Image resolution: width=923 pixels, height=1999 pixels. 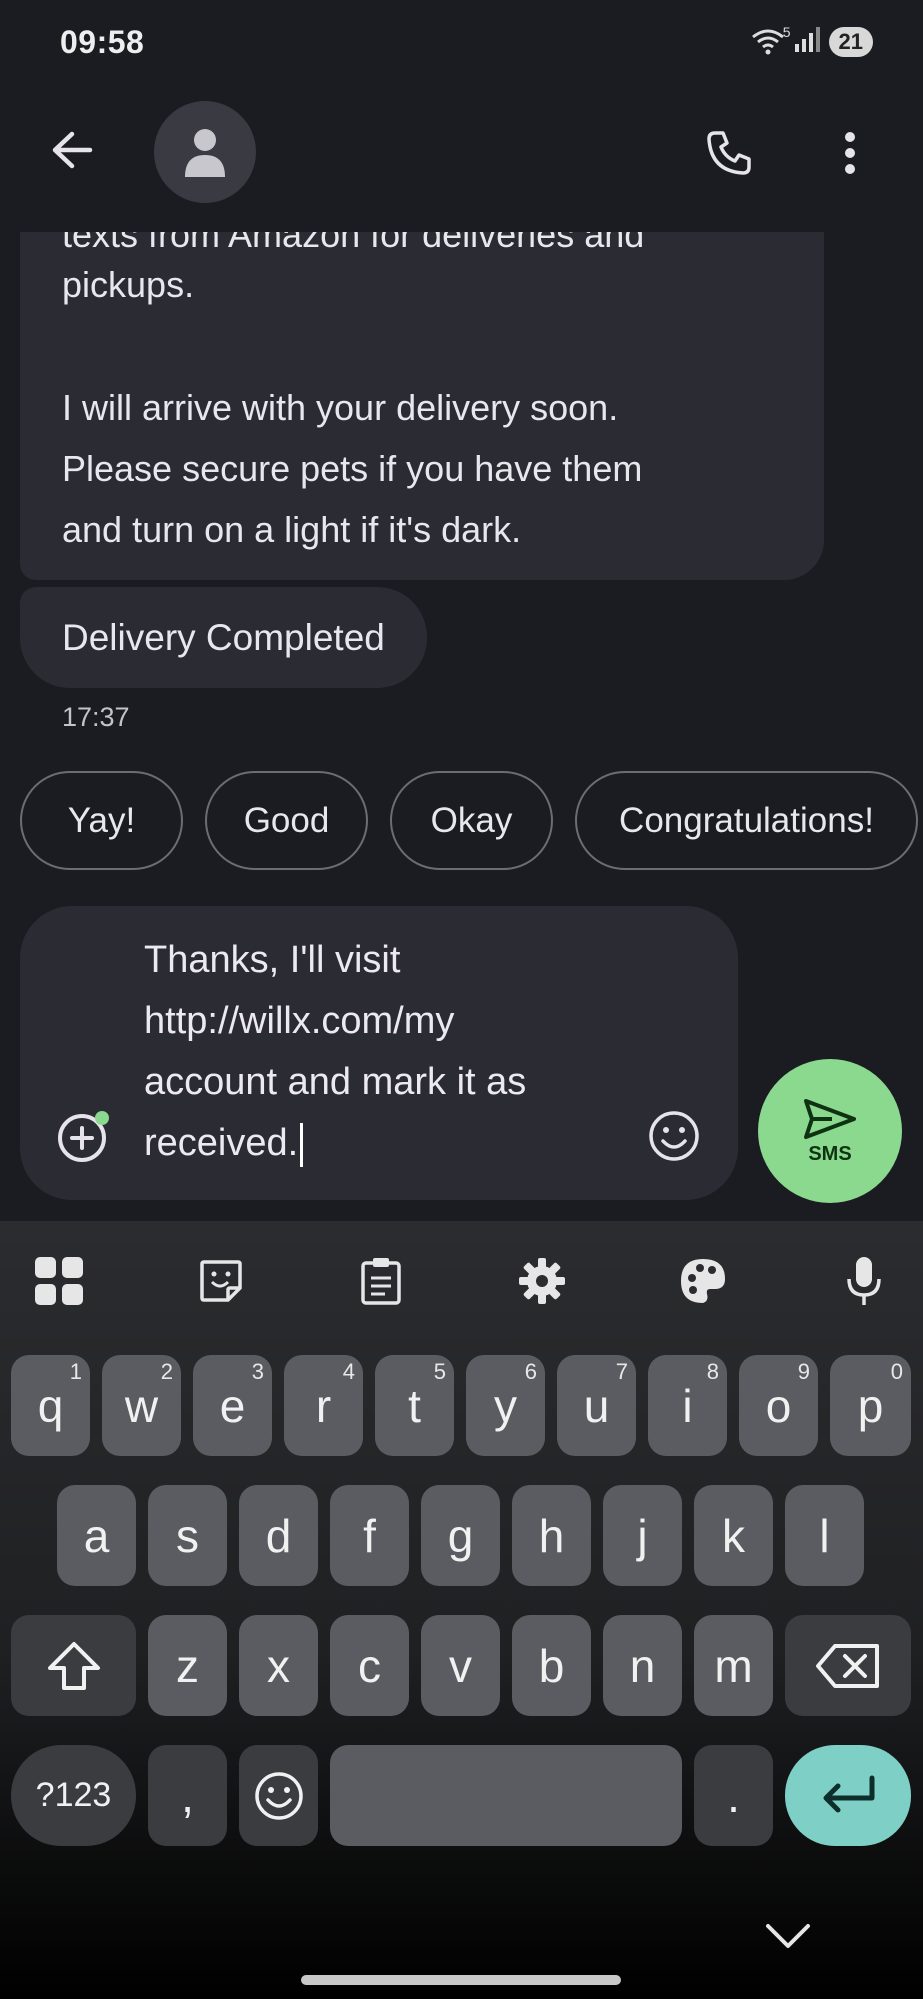 I want to click on add-circle-icon, so click(x=83, y=1136).